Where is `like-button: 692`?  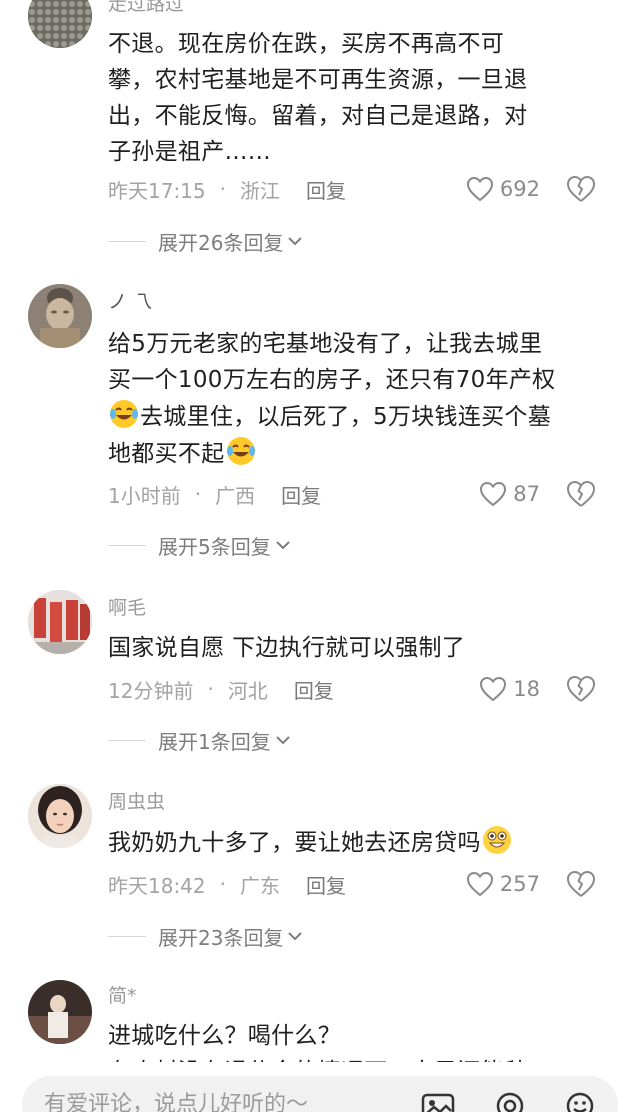
like-button: 692 is located at coordinates (503, 189).